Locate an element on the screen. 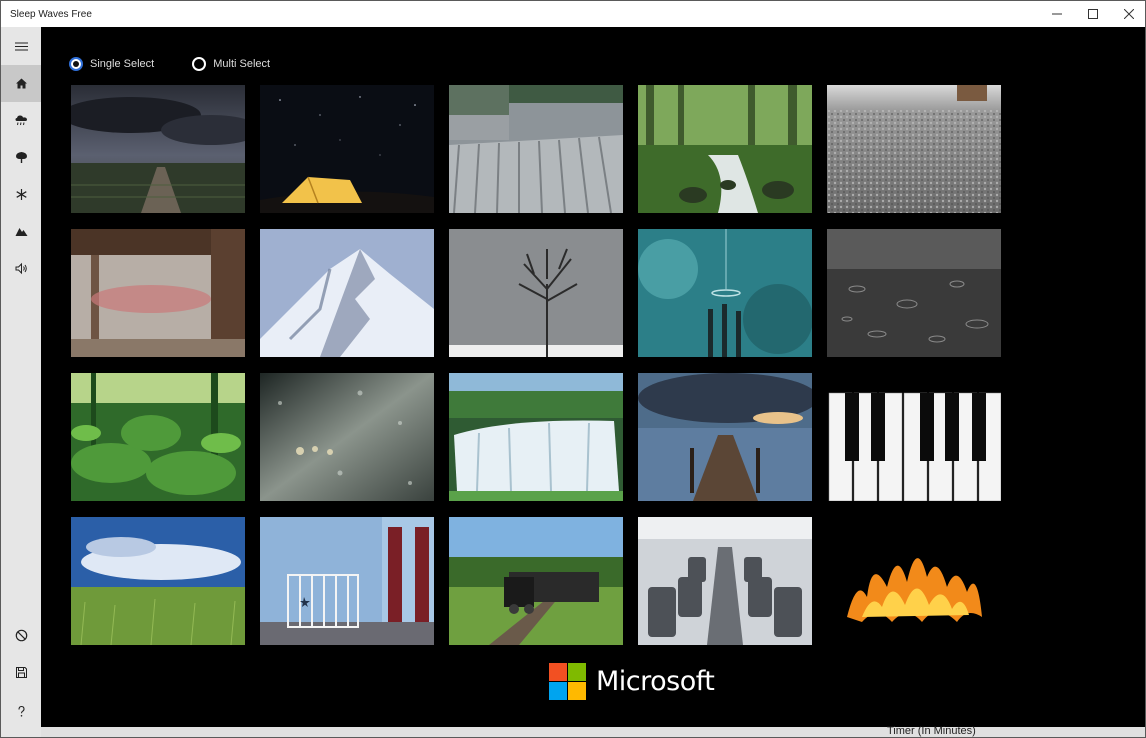  mountain-icon is located at coordinates (21, 232).